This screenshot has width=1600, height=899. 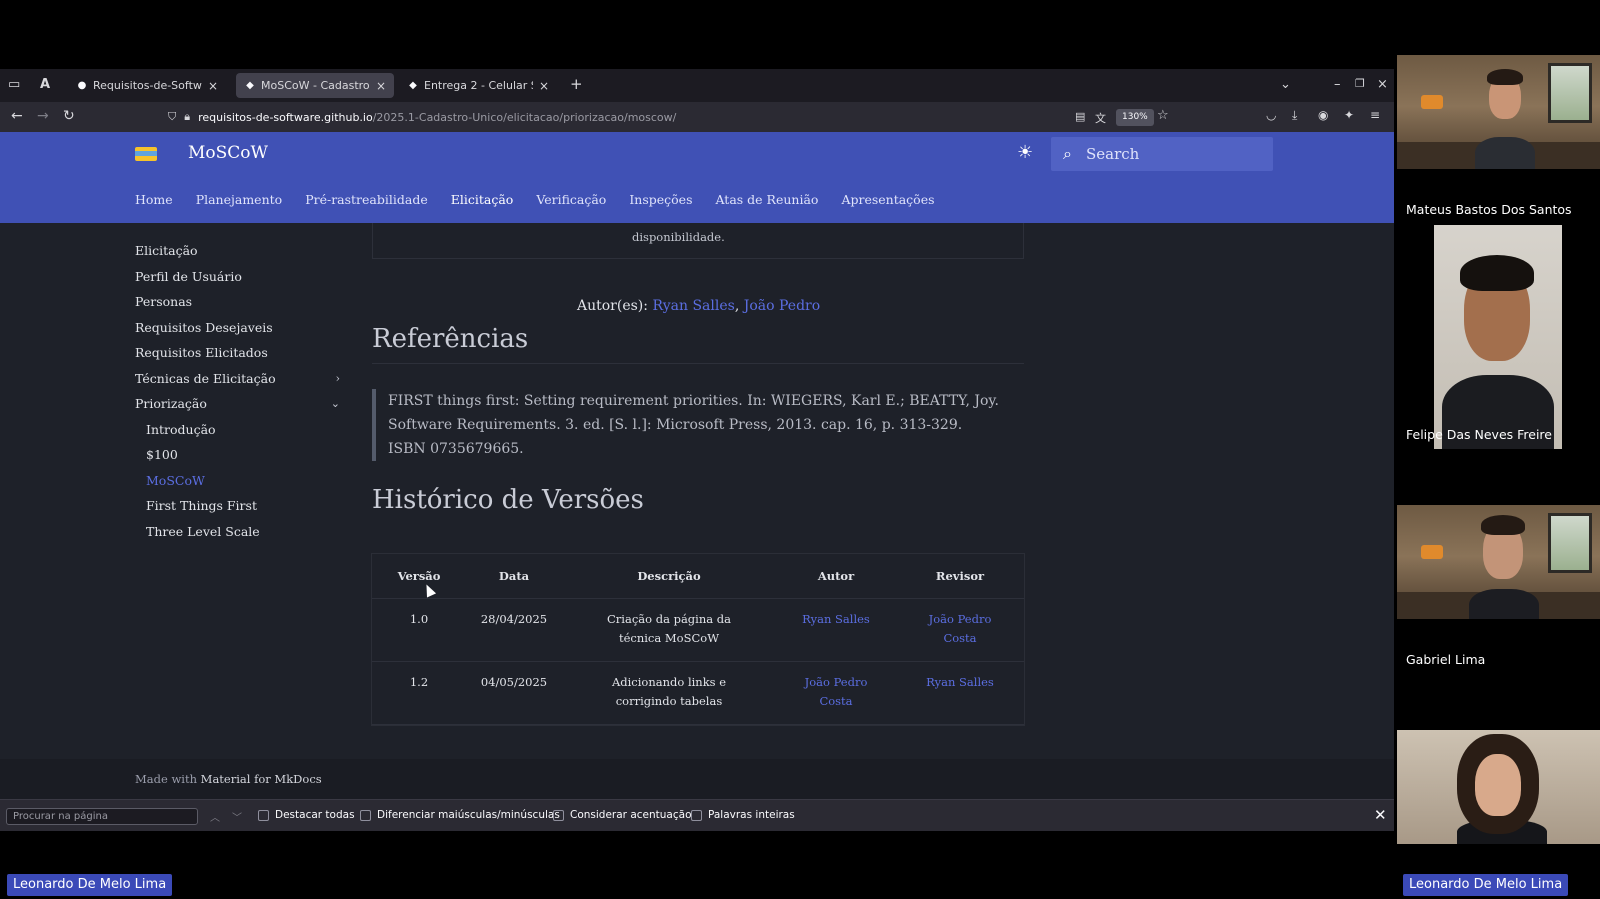 I want to click on extensions-icon: ✦, so click(x=1349, y=115).